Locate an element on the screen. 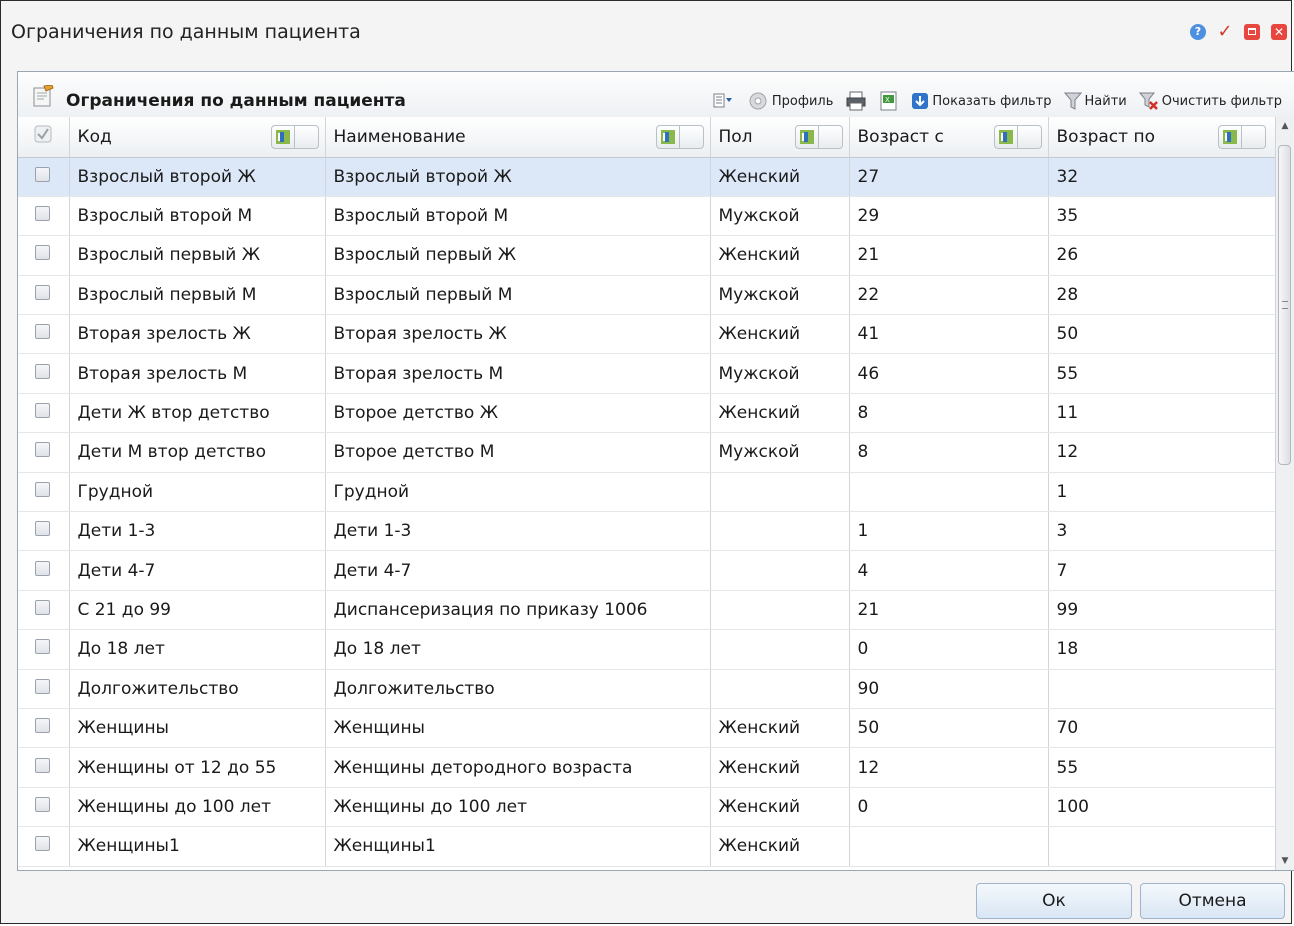 Image resolution: width=1294 pixels, height=926 pixels. cancel-button: Отмена is located at coordinates (1212, 901).